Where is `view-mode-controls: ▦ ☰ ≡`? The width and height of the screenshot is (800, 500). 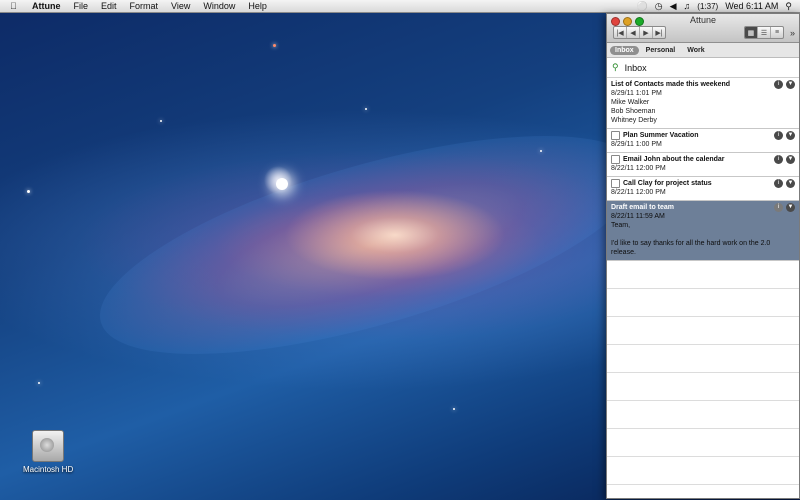
view-mode-controls: ▦ ☰ ≡ is located at coordinates (763, 32).